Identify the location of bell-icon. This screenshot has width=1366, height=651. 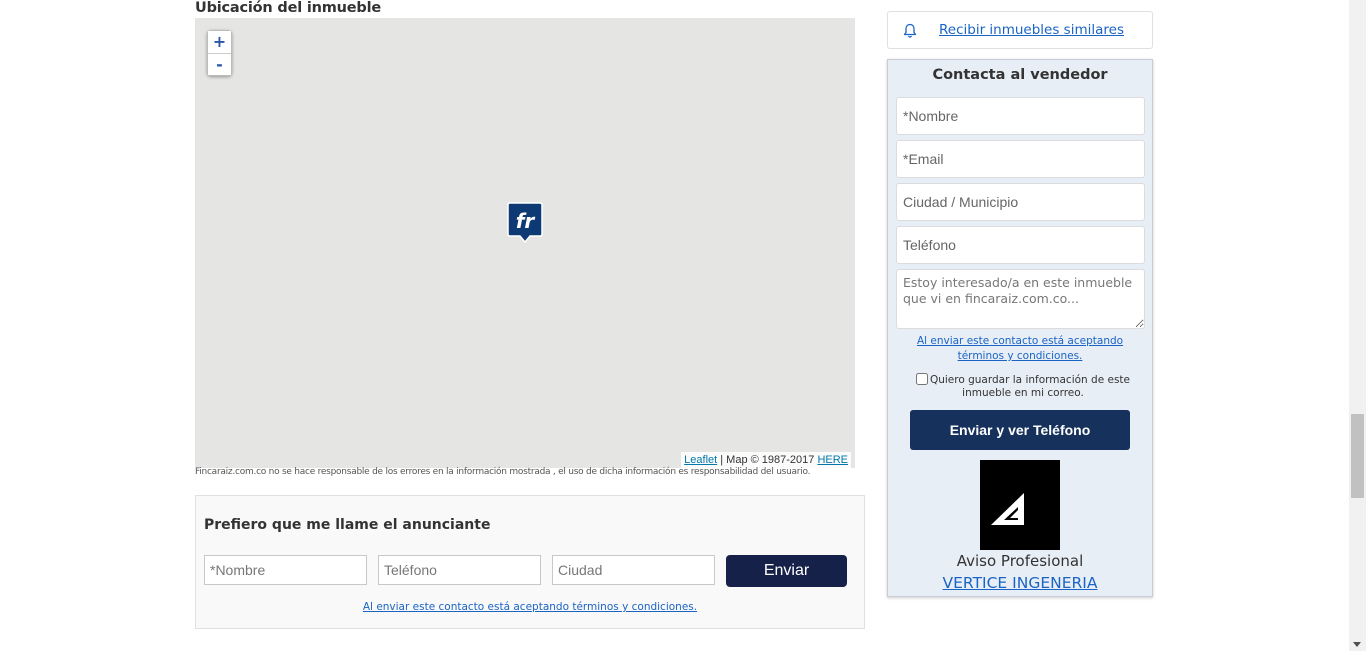
(910, 30).